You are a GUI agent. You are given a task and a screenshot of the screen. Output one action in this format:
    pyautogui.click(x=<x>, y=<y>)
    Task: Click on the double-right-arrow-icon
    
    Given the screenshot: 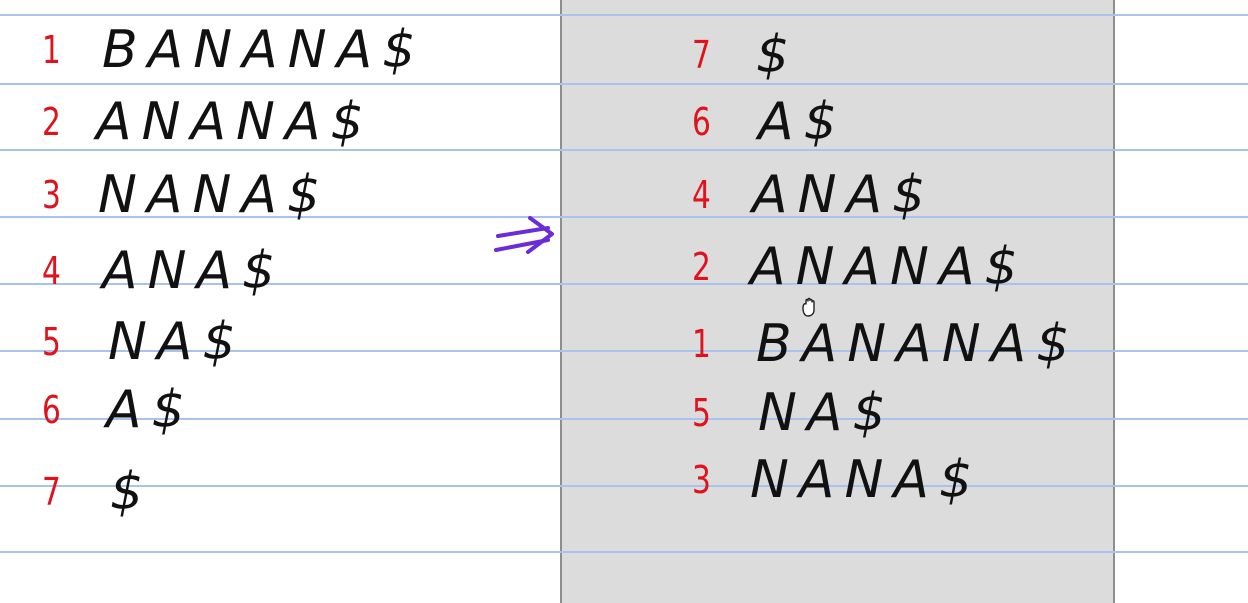 What is the action you would take?
    pyautogui.click(x=524, y=235)
    